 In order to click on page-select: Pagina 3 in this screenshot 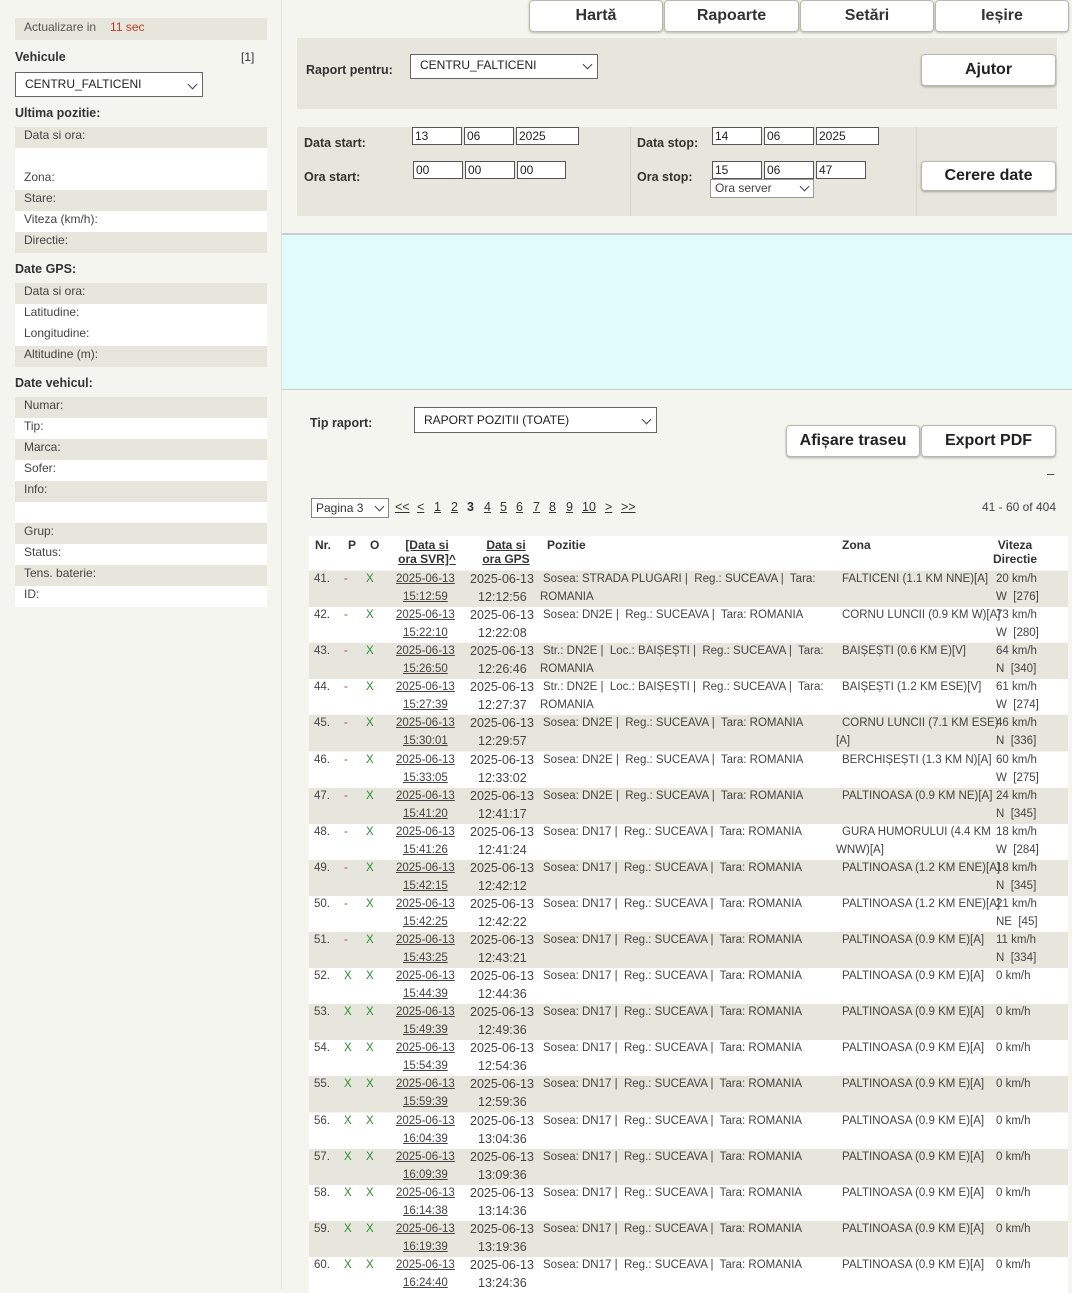, I will do `click(350, 508)`.